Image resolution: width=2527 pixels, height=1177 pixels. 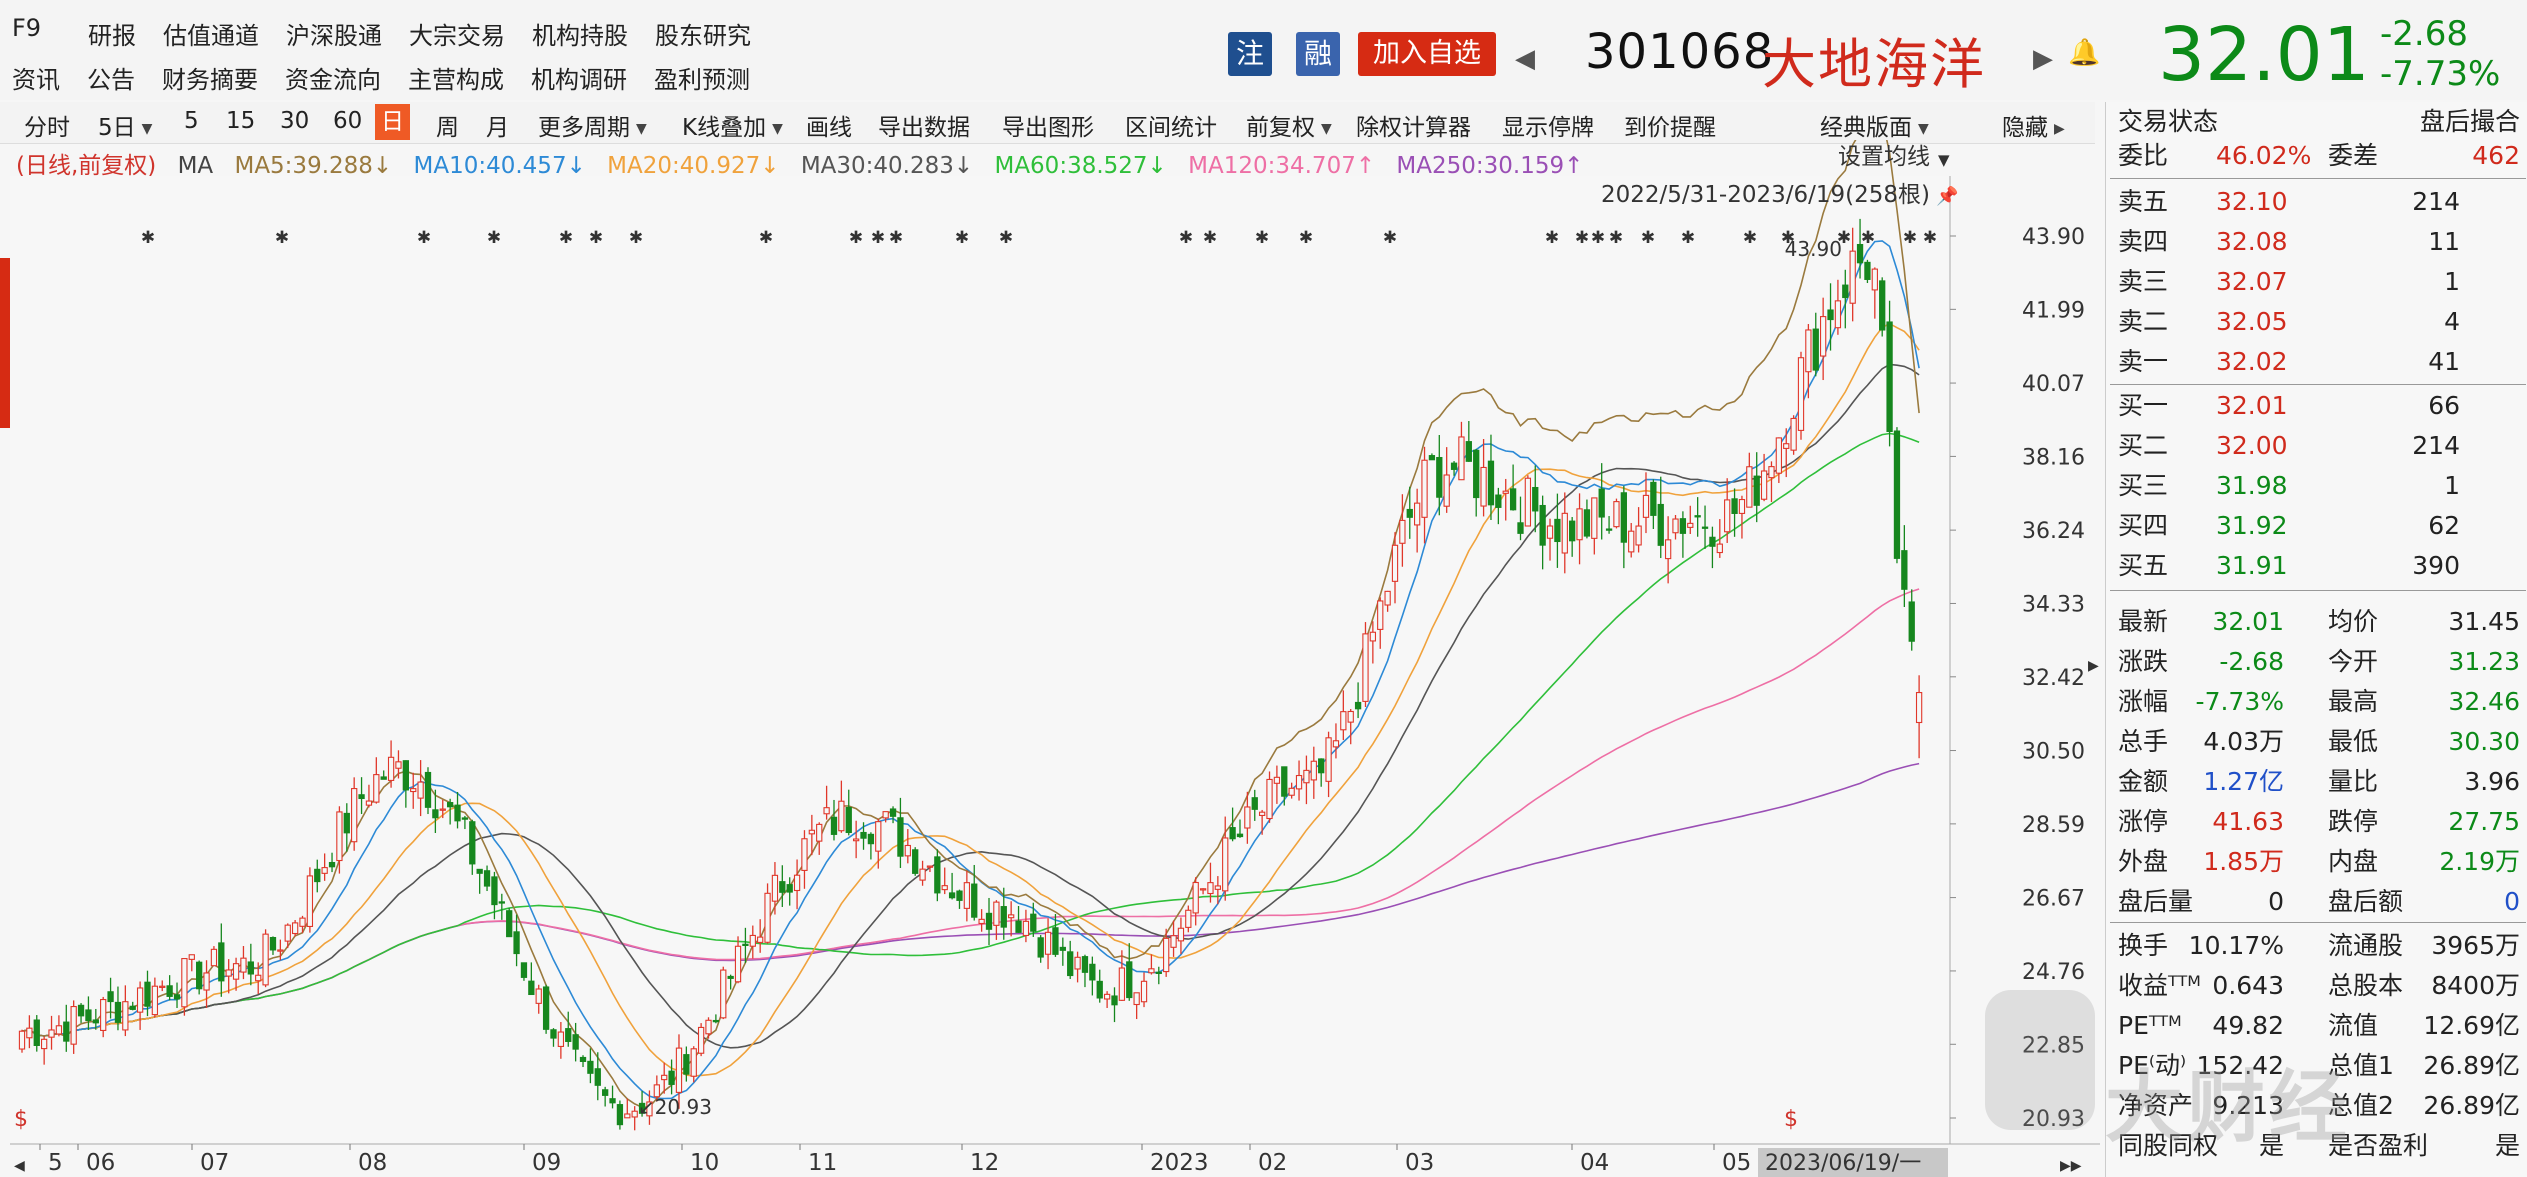 I want to click on nav-block-trade: 大宗交易, so click(x=457, y=33).